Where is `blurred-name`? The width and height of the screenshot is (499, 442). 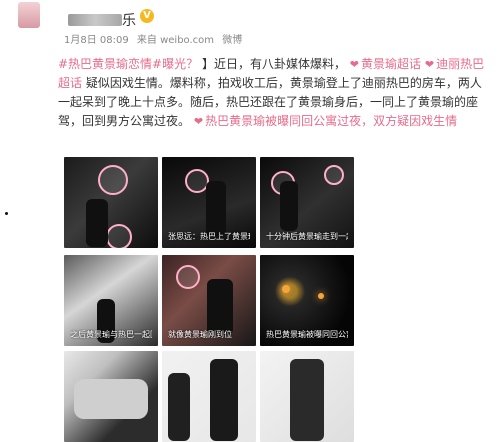
blurred-name is located at coordinates (95, 20).